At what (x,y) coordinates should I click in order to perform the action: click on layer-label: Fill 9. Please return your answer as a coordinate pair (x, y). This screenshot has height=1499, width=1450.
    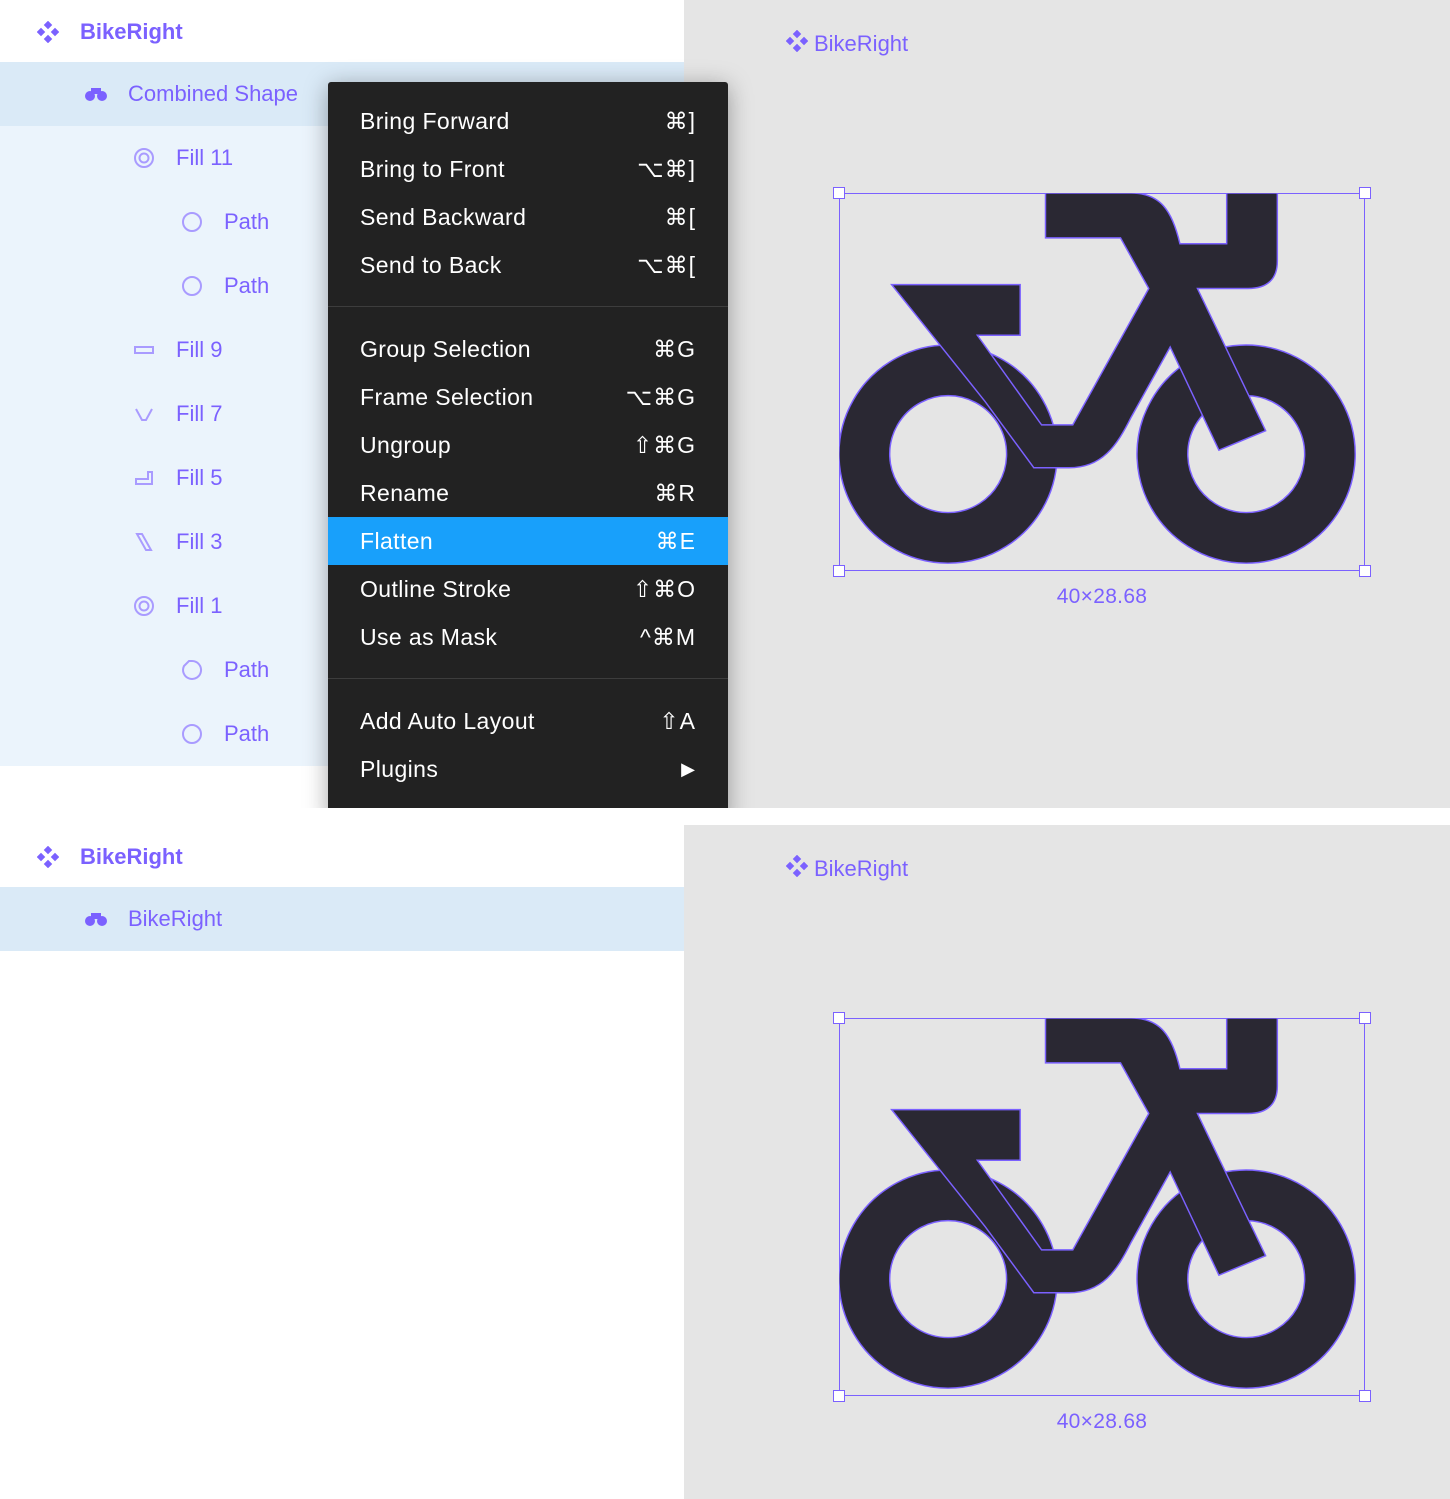
    Looking at the image, I should click on (199, 349).